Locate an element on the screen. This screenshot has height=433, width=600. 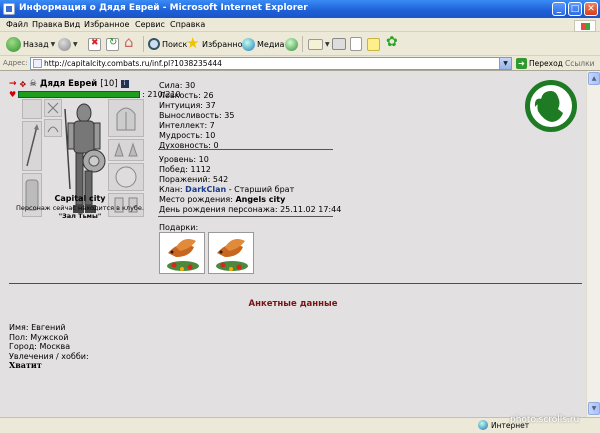
toolbar: Назад ▼ ▼ Поиск Избранное Медиа ▼ is located at coordinates (300, 44).